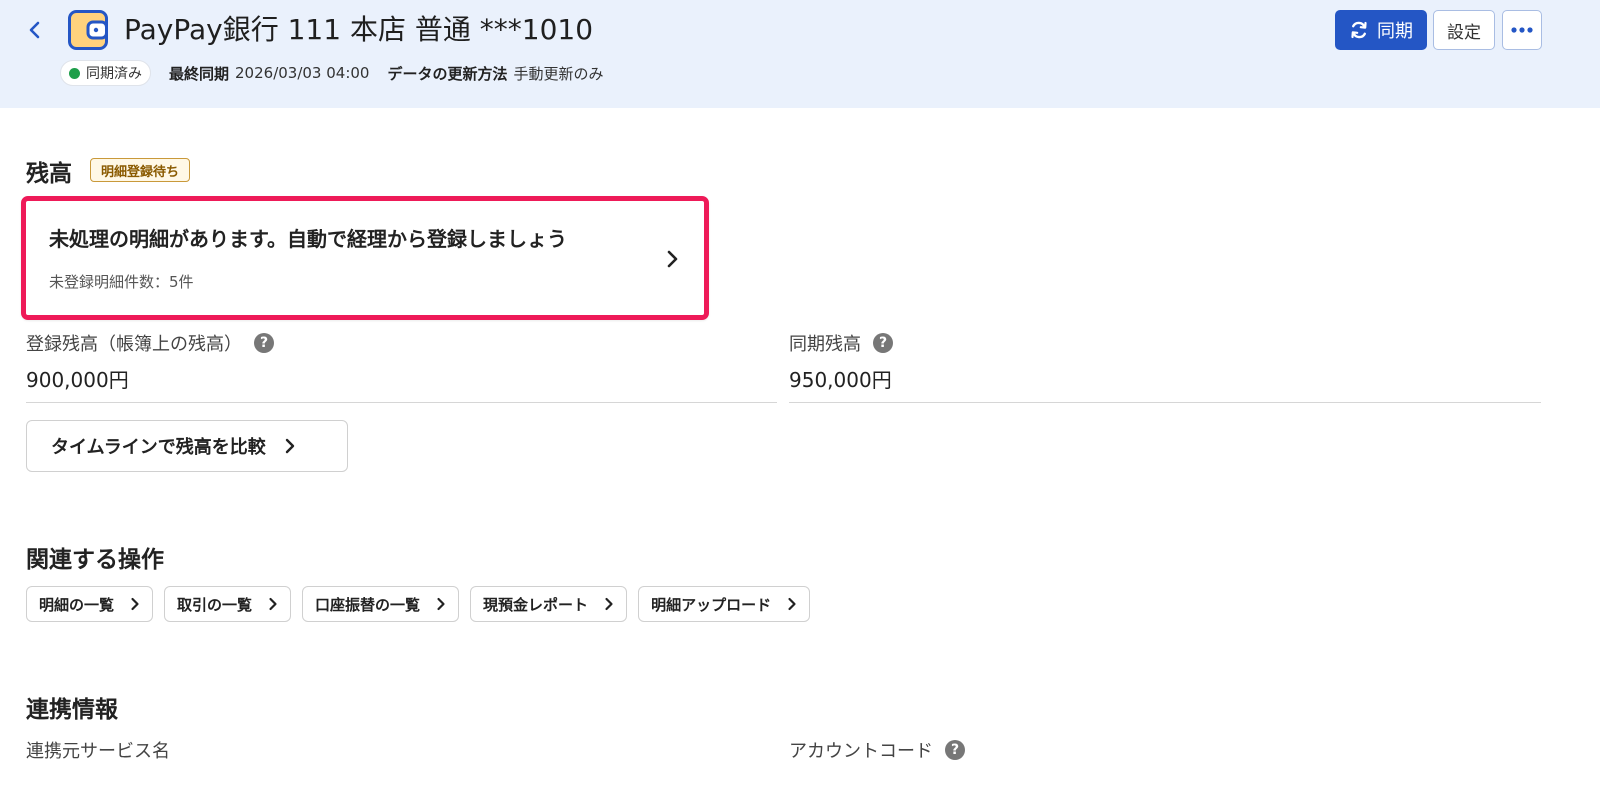 The height and width of the screenshot is (788, 1600). What do you see at coordinates (359, 29) in the screenshot?
I see `page-title: PayPay銀行 111 本店 普通 ***1010` at bounding box center [359, 29].